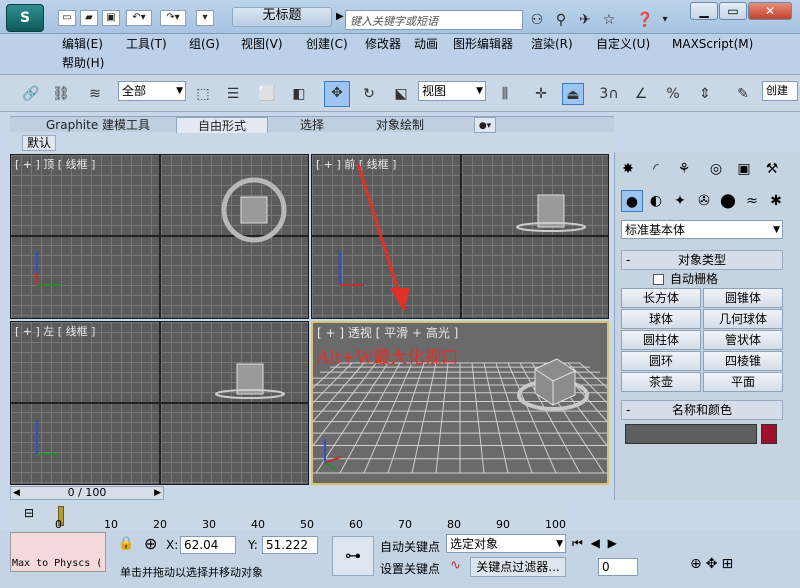  What do you see at coordinates (159, 403) in the screenshot?
I see `viewport-left: [ + ] 左 [ 线框 ]` at bounding box center [159, 403].